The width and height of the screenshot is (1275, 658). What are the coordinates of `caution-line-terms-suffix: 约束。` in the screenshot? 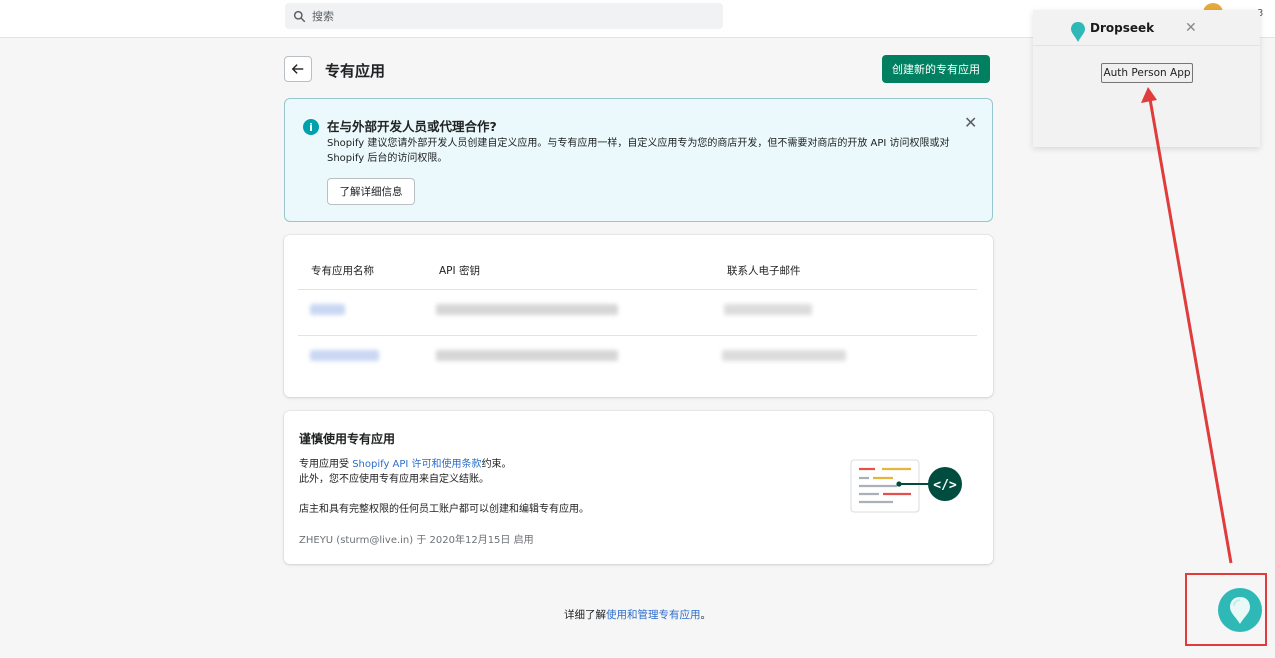 It's located at (496, 464).